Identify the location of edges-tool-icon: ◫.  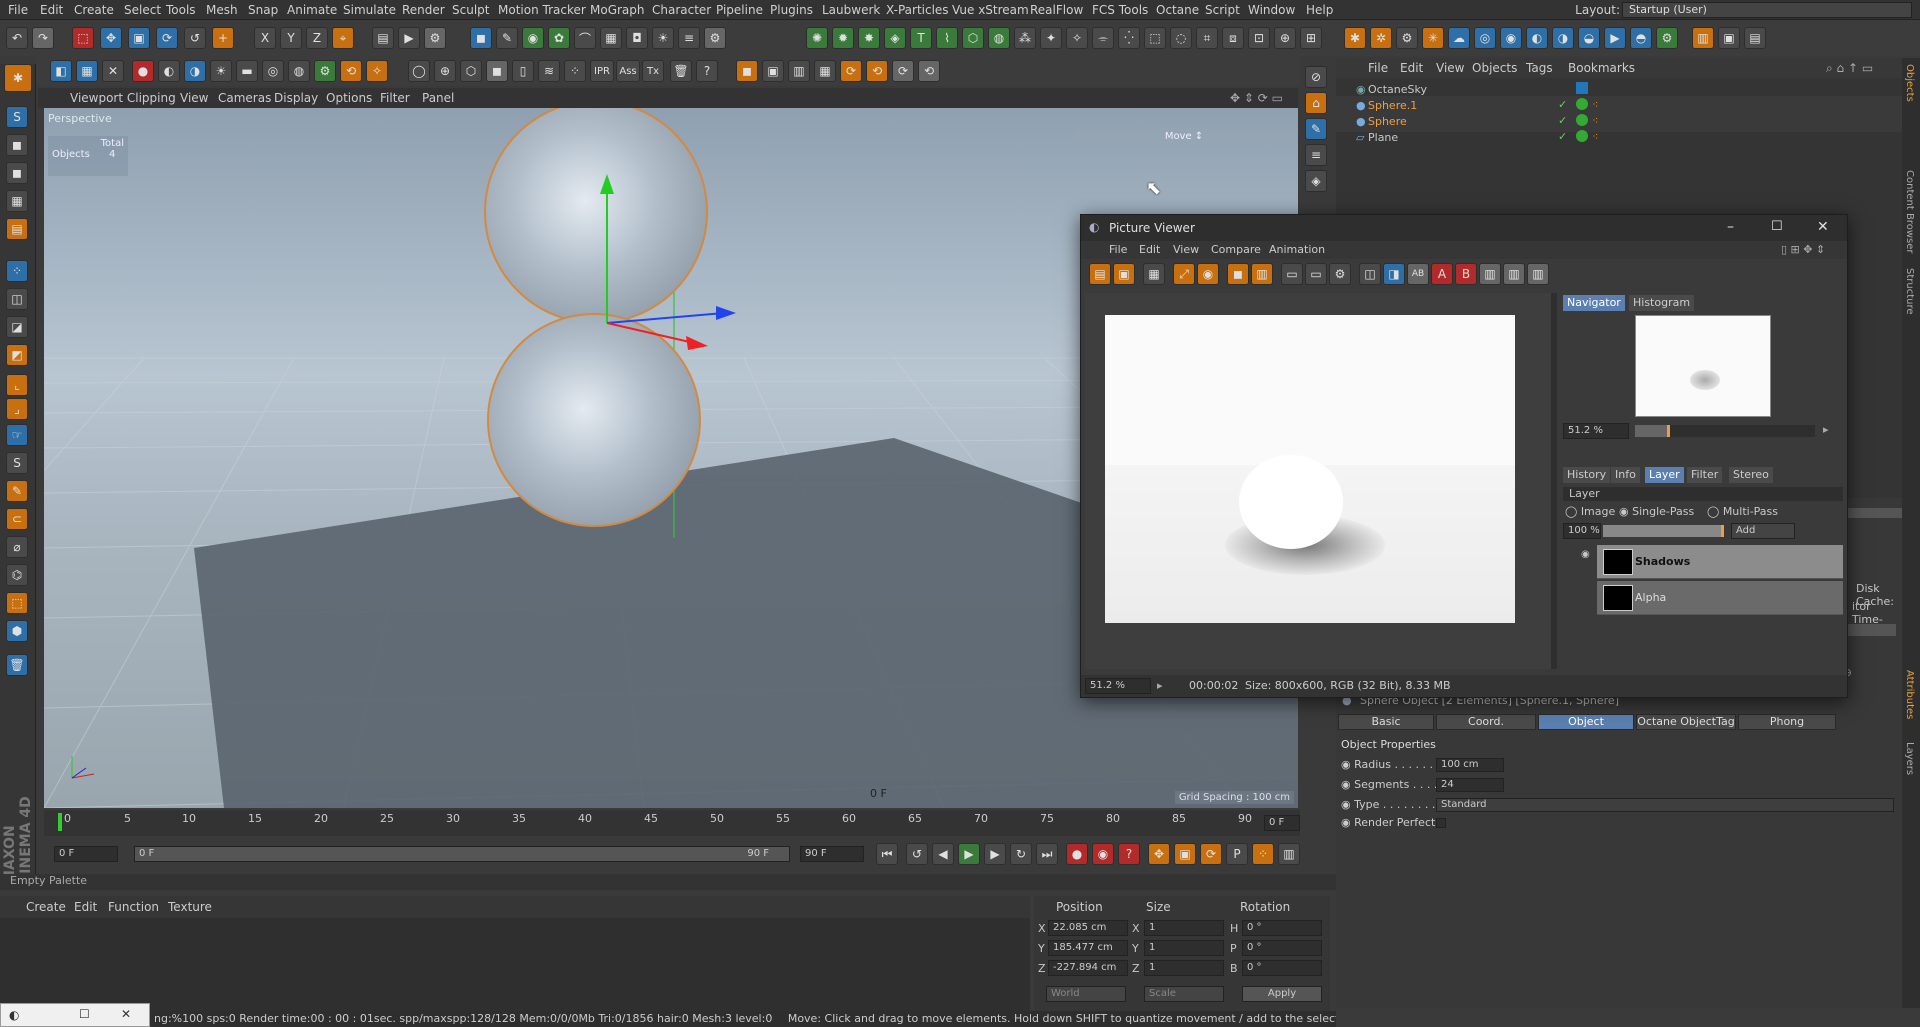
(17, 299).